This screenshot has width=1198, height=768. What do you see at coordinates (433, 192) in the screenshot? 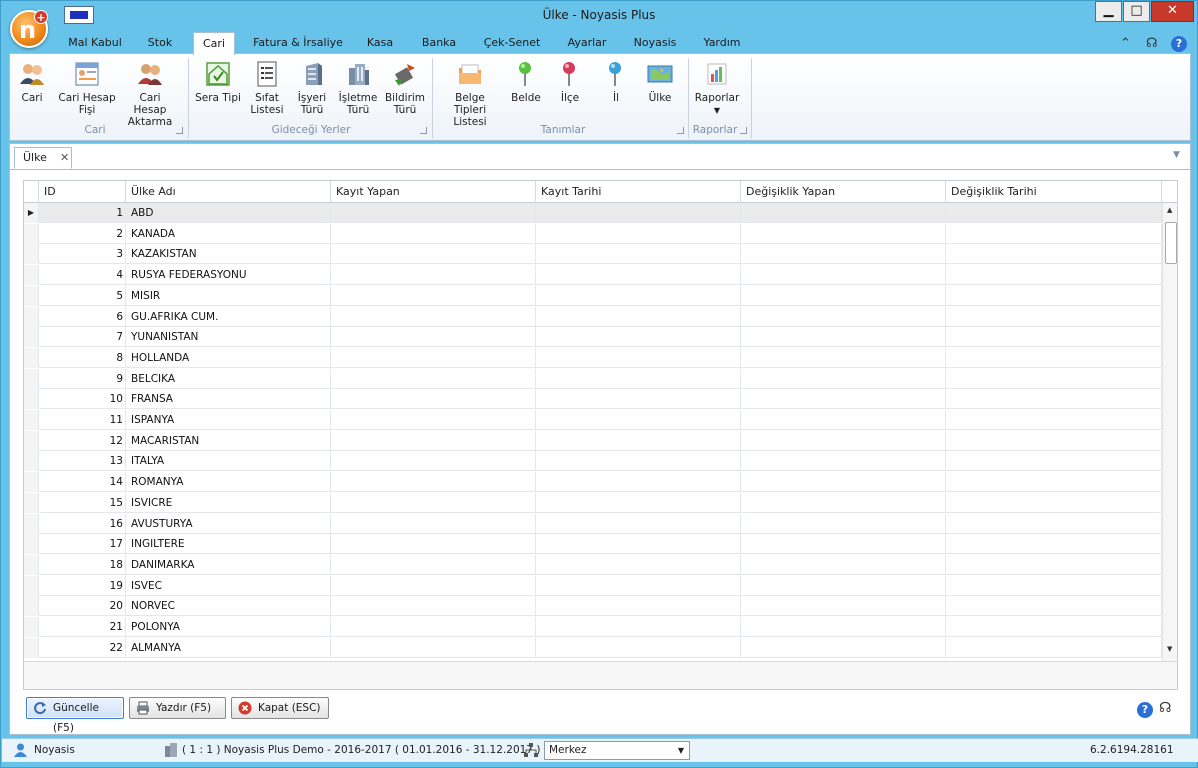
I see `header-kayit-yapan: Kayıt Yapan` at bounding box center [433, 192].